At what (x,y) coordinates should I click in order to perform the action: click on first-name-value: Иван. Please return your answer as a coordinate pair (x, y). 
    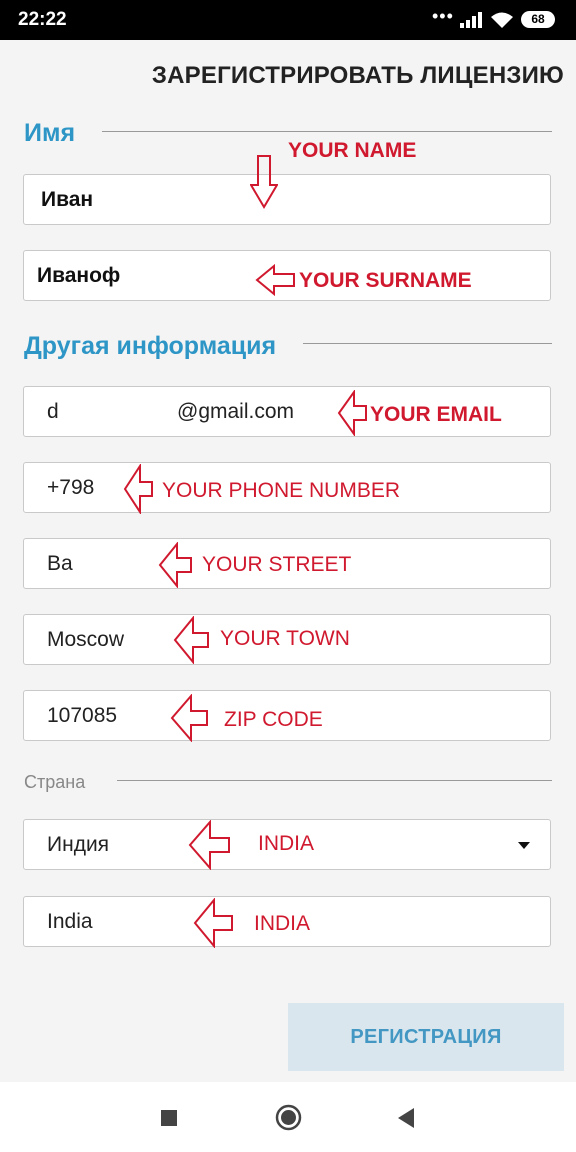
    Looking at the image, I should click on (67, 199).